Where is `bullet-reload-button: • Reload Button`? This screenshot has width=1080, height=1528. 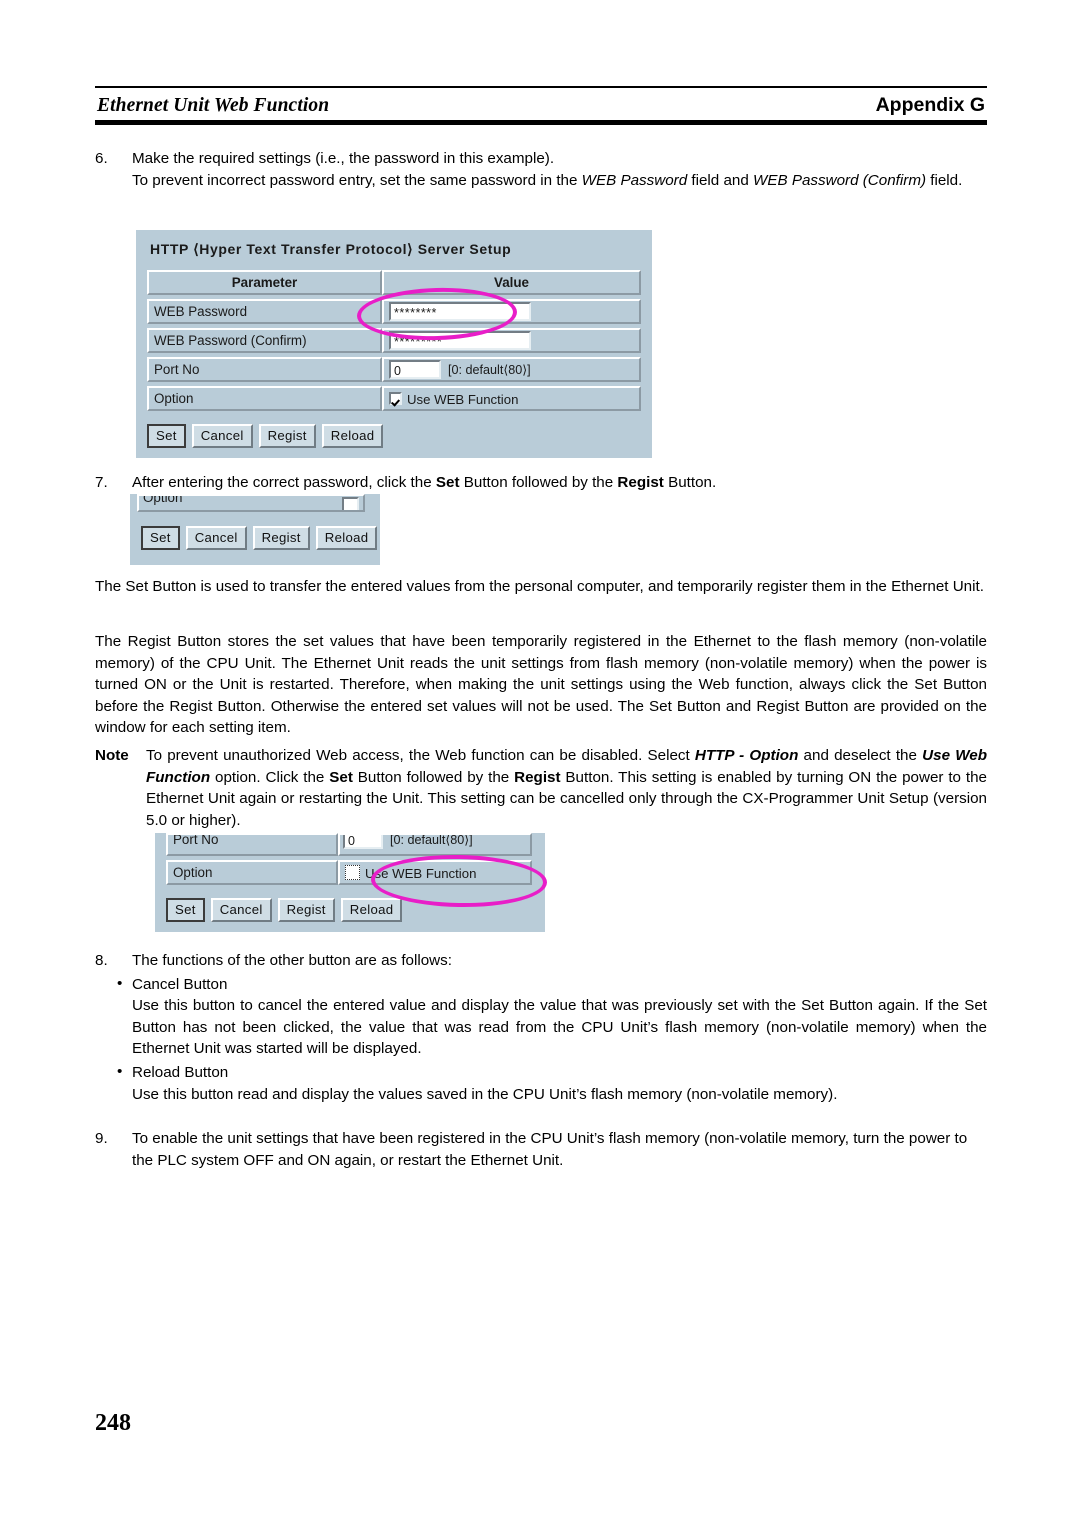 bullet-reload-button: • Reload Button is located at coordinates (550, 1073).